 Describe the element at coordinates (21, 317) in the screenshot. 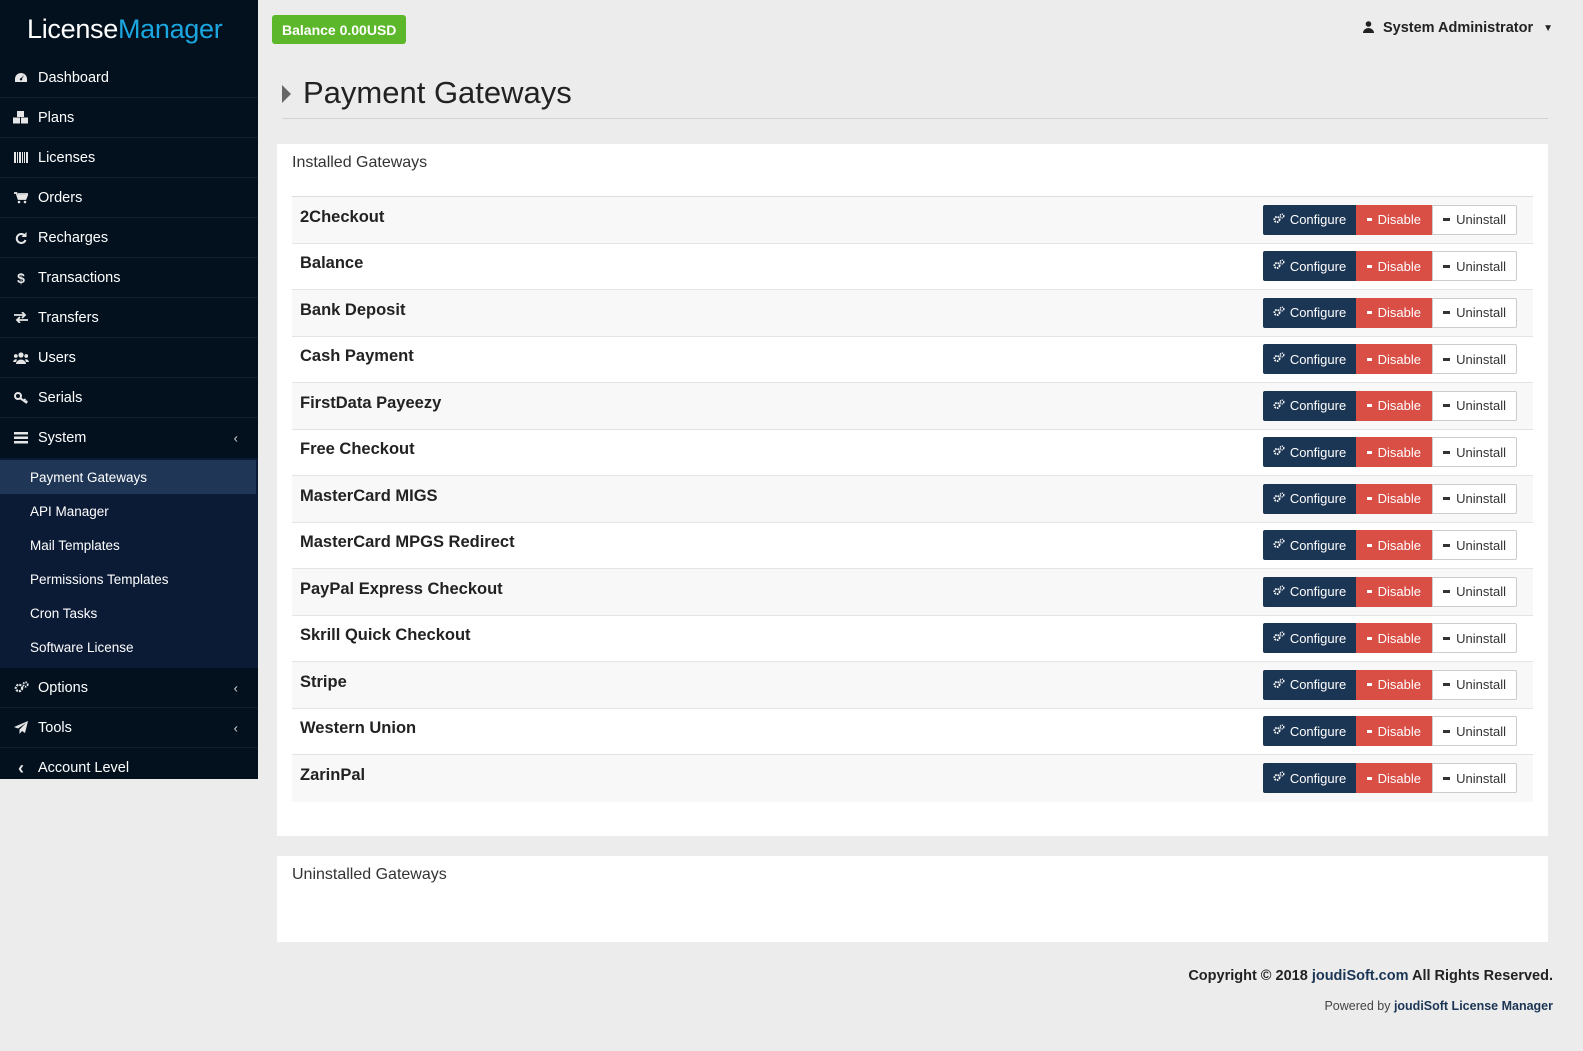

I see `exchange-icon` at that location.